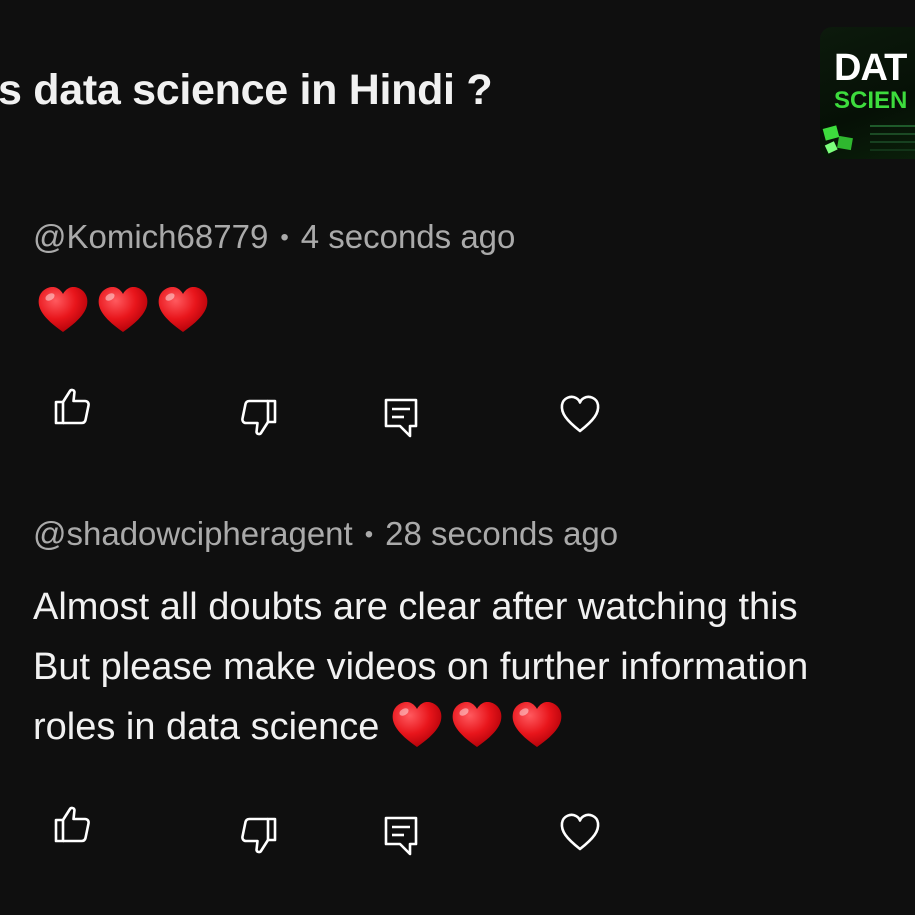  I want to click on comment-text, so click(123, 310).